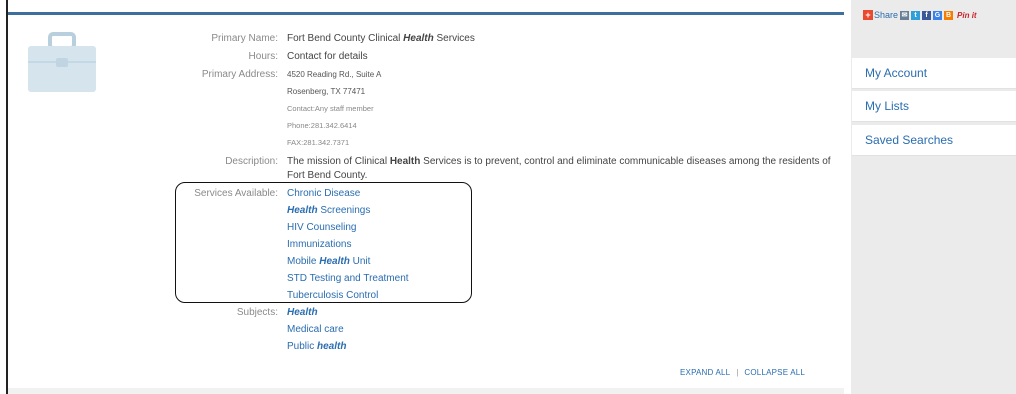  Describe the element at coordinates (967, 15) in the screenshot. I see `pinit-button: Pin it` at that location.